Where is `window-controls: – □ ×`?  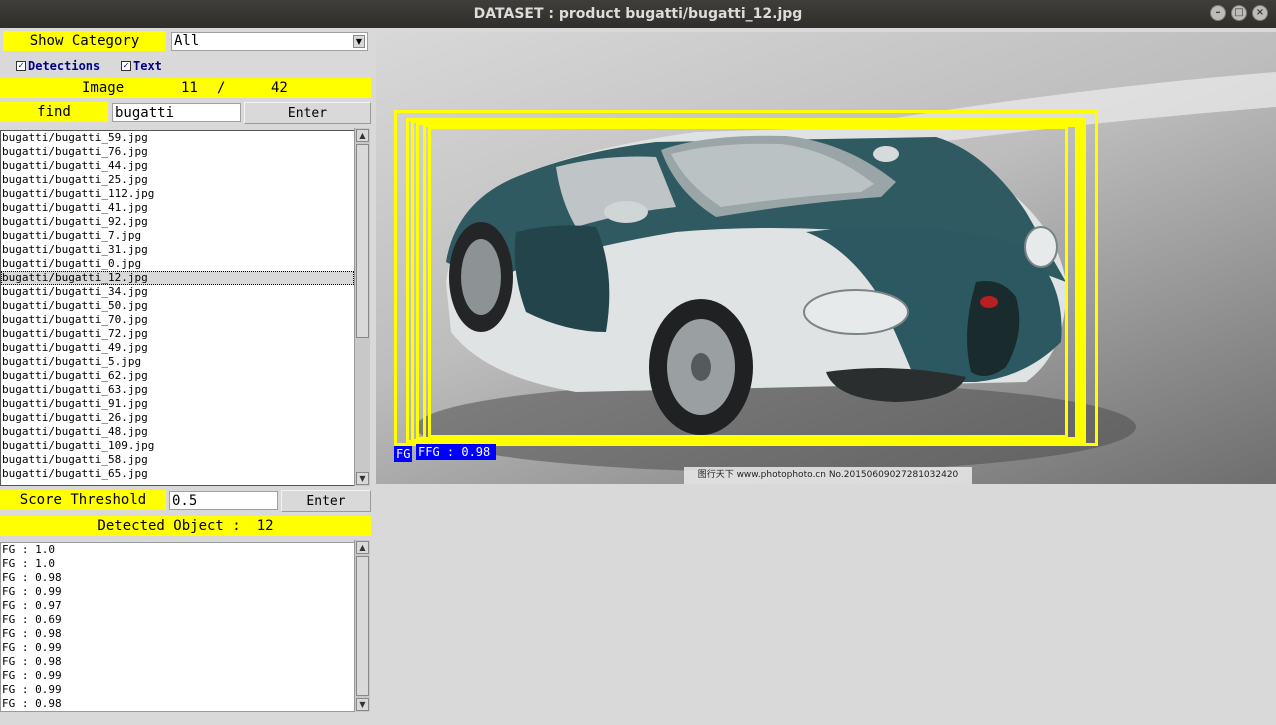
window-controls: – □ × is located at coordinates (1239, 13).